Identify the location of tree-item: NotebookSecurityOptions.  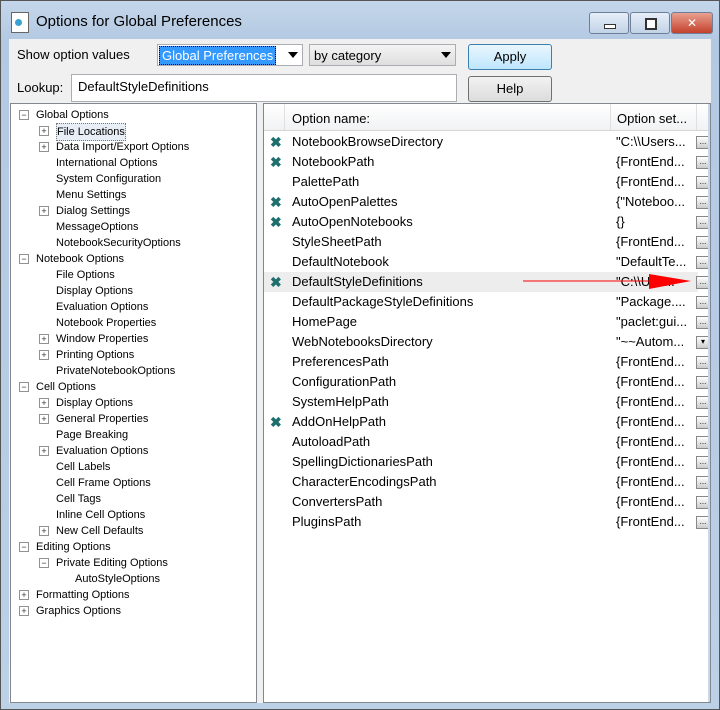
(133, 243).